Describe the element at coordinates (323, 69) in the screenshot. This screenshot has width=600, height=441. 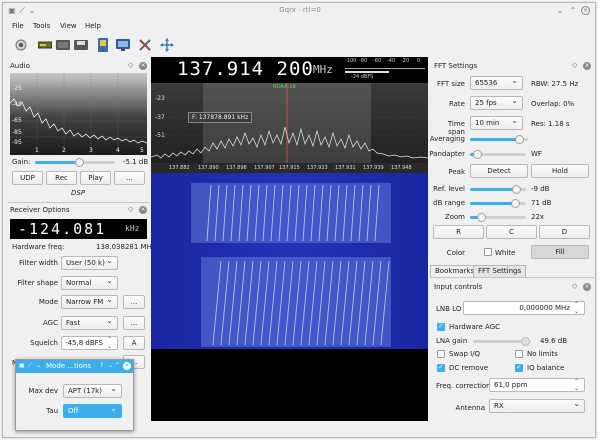
I see `frequency-unit: MHz` at that location.